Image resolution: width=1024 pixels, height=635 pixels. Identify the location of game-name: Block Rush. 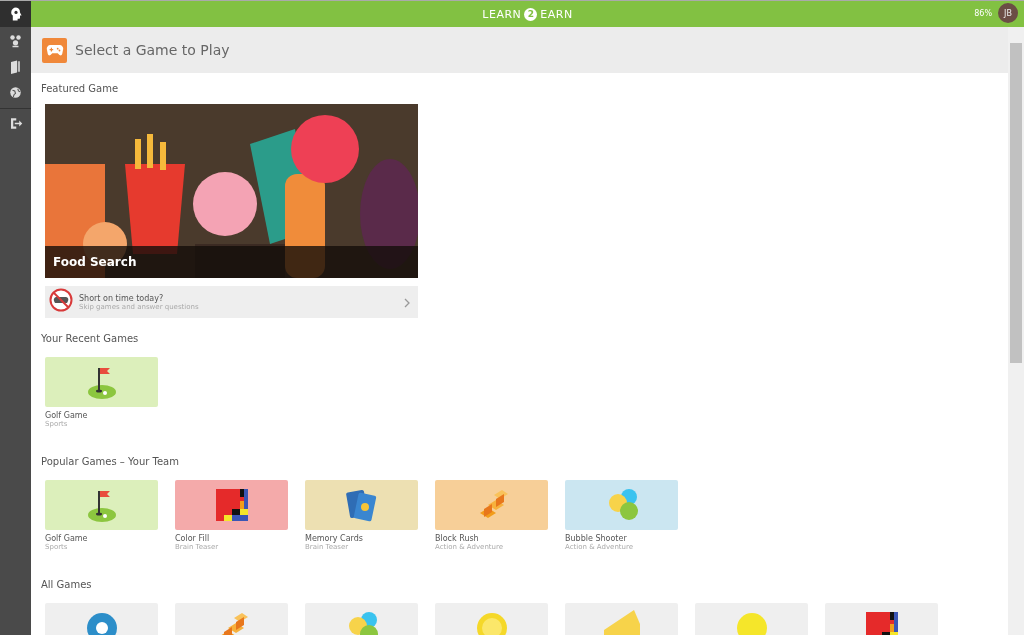
(457, 538).